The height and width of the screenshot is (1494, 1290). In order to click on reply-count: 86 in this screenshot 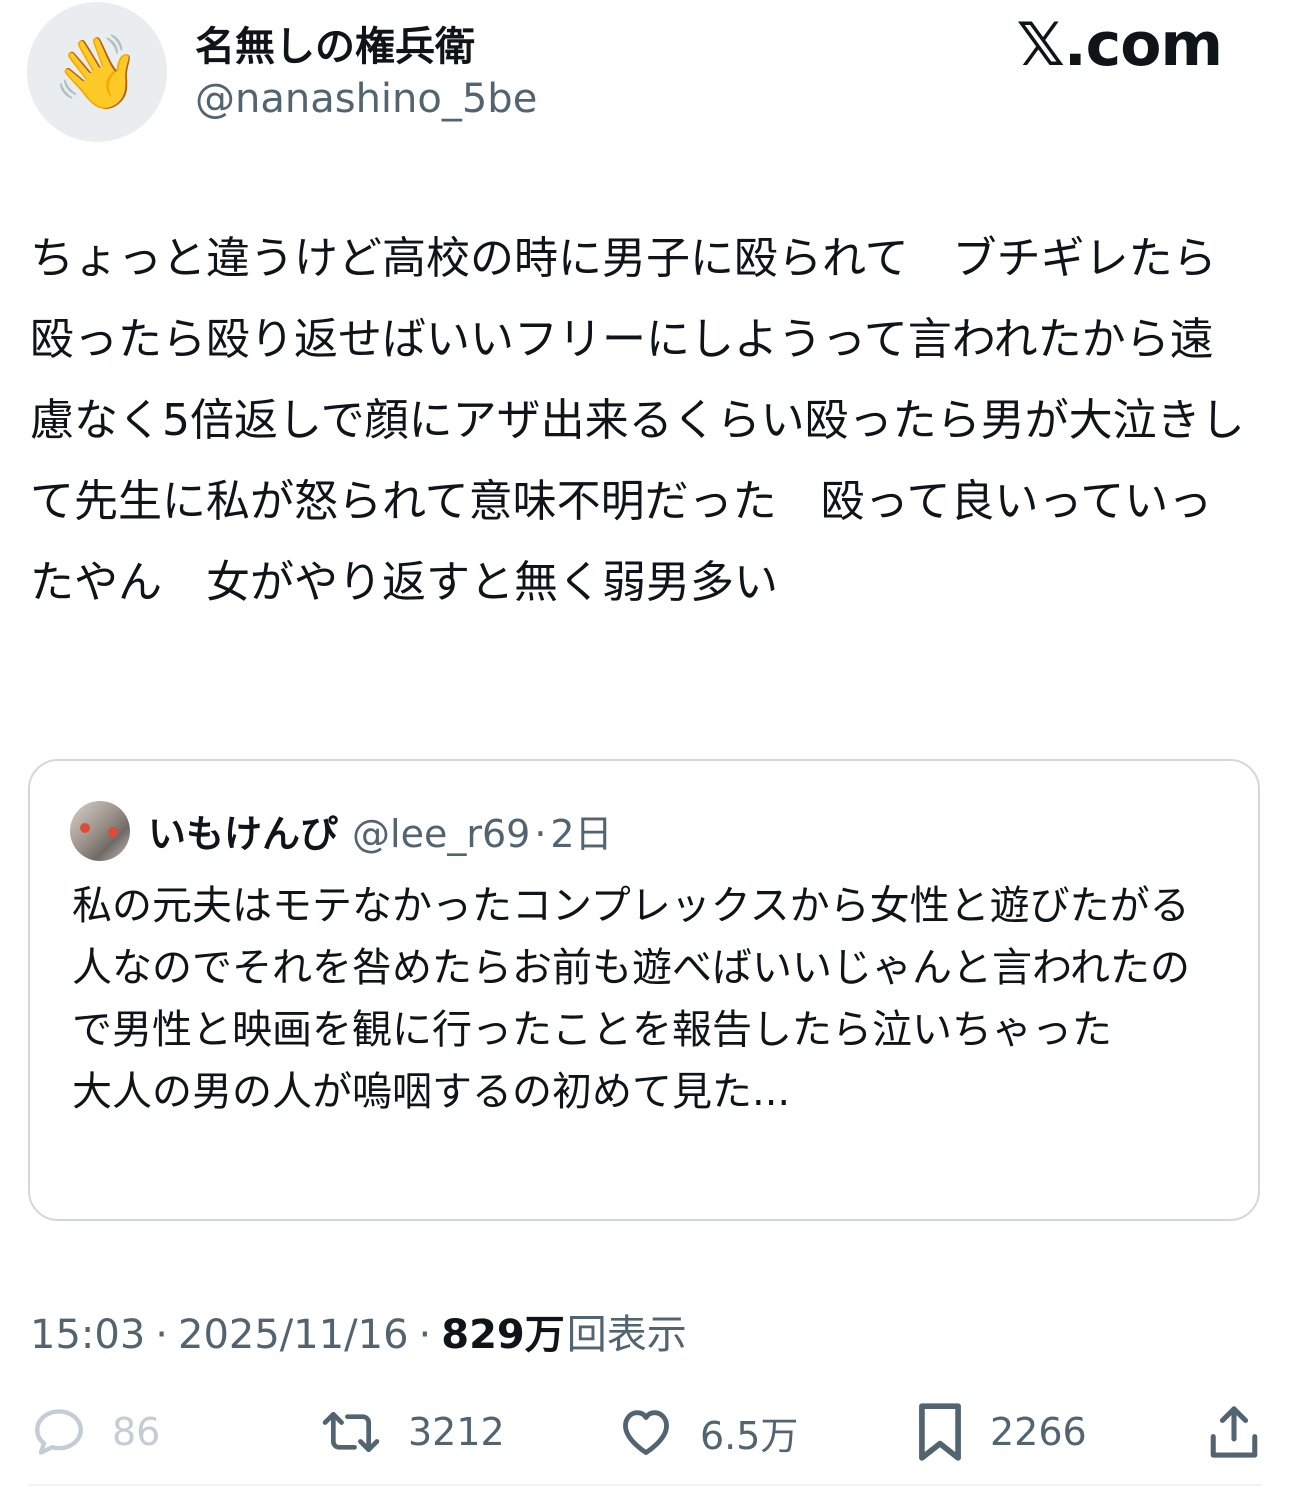, I will do `click(136, 1432)`.